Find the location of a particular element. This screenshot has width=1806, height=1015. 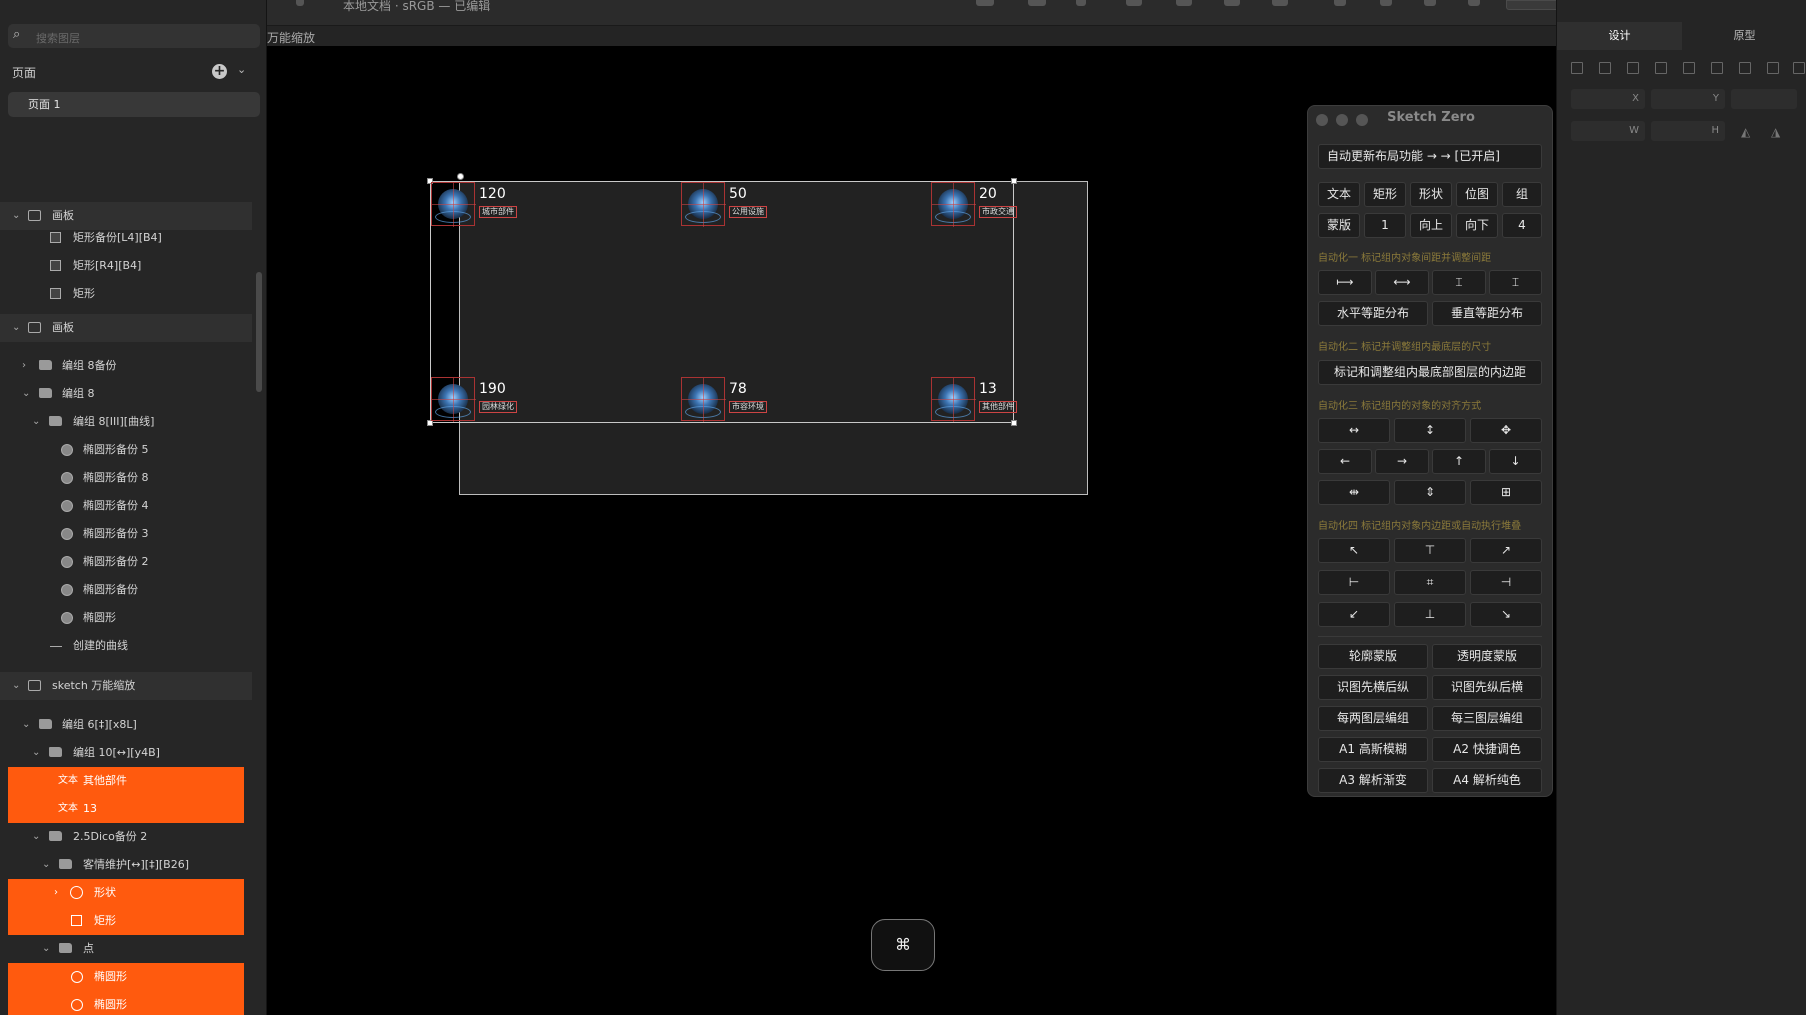

distribute-horizontal-button: 水平等距分布 is located at coordinates (1373, 313).